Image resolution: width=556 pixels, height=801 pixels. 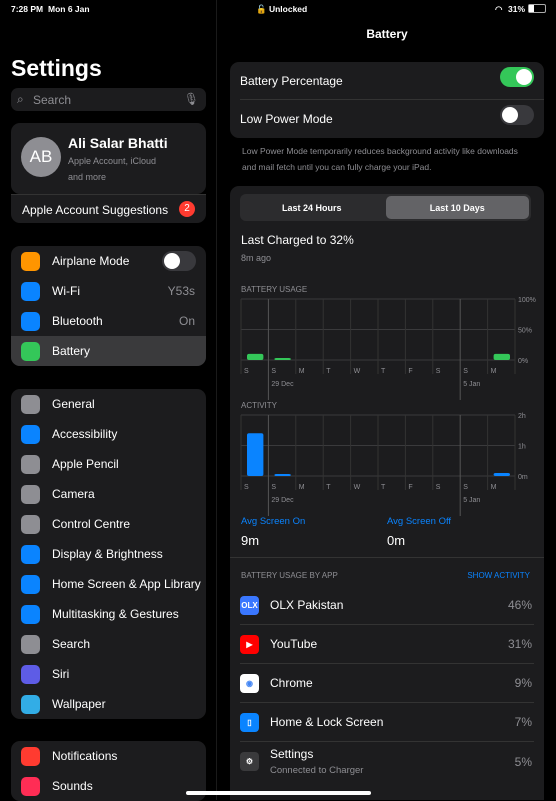 I want to click on control-centre-icon, so click(x=30, y=524).